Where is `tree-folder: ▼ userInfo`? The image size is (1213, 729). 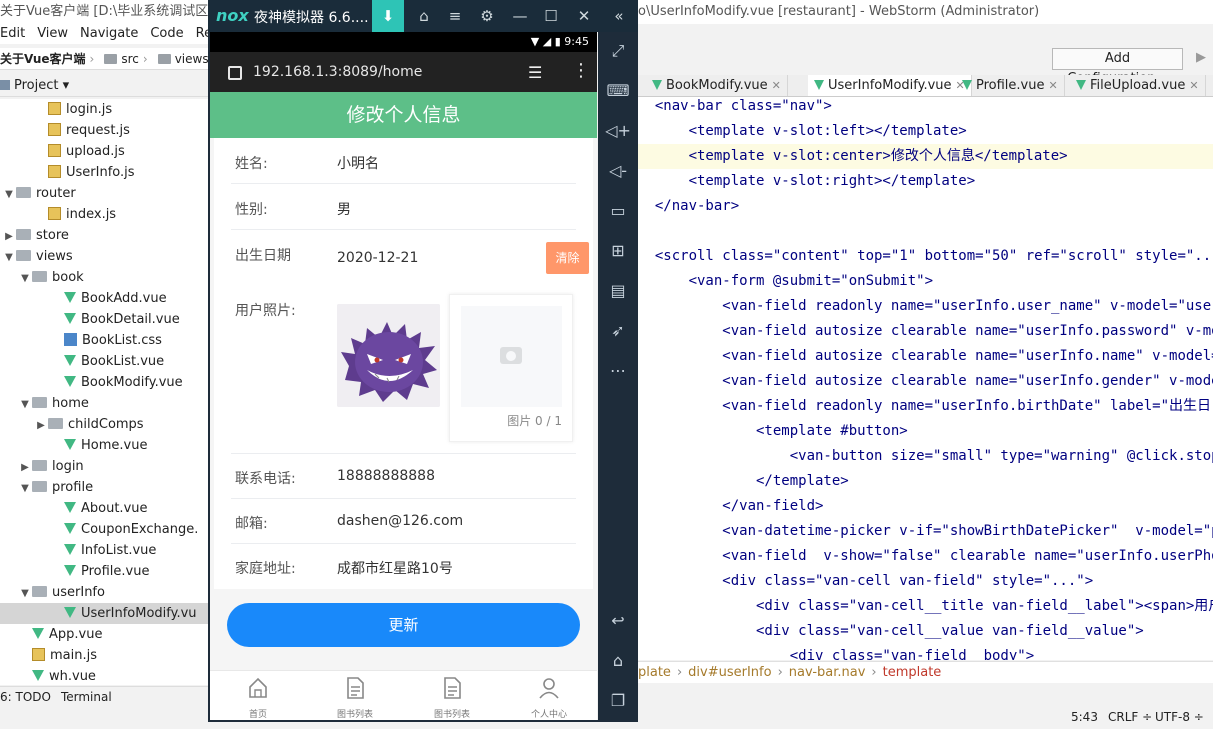 tree-folder: ▼ userInfo is located at coordinates (105, 592).